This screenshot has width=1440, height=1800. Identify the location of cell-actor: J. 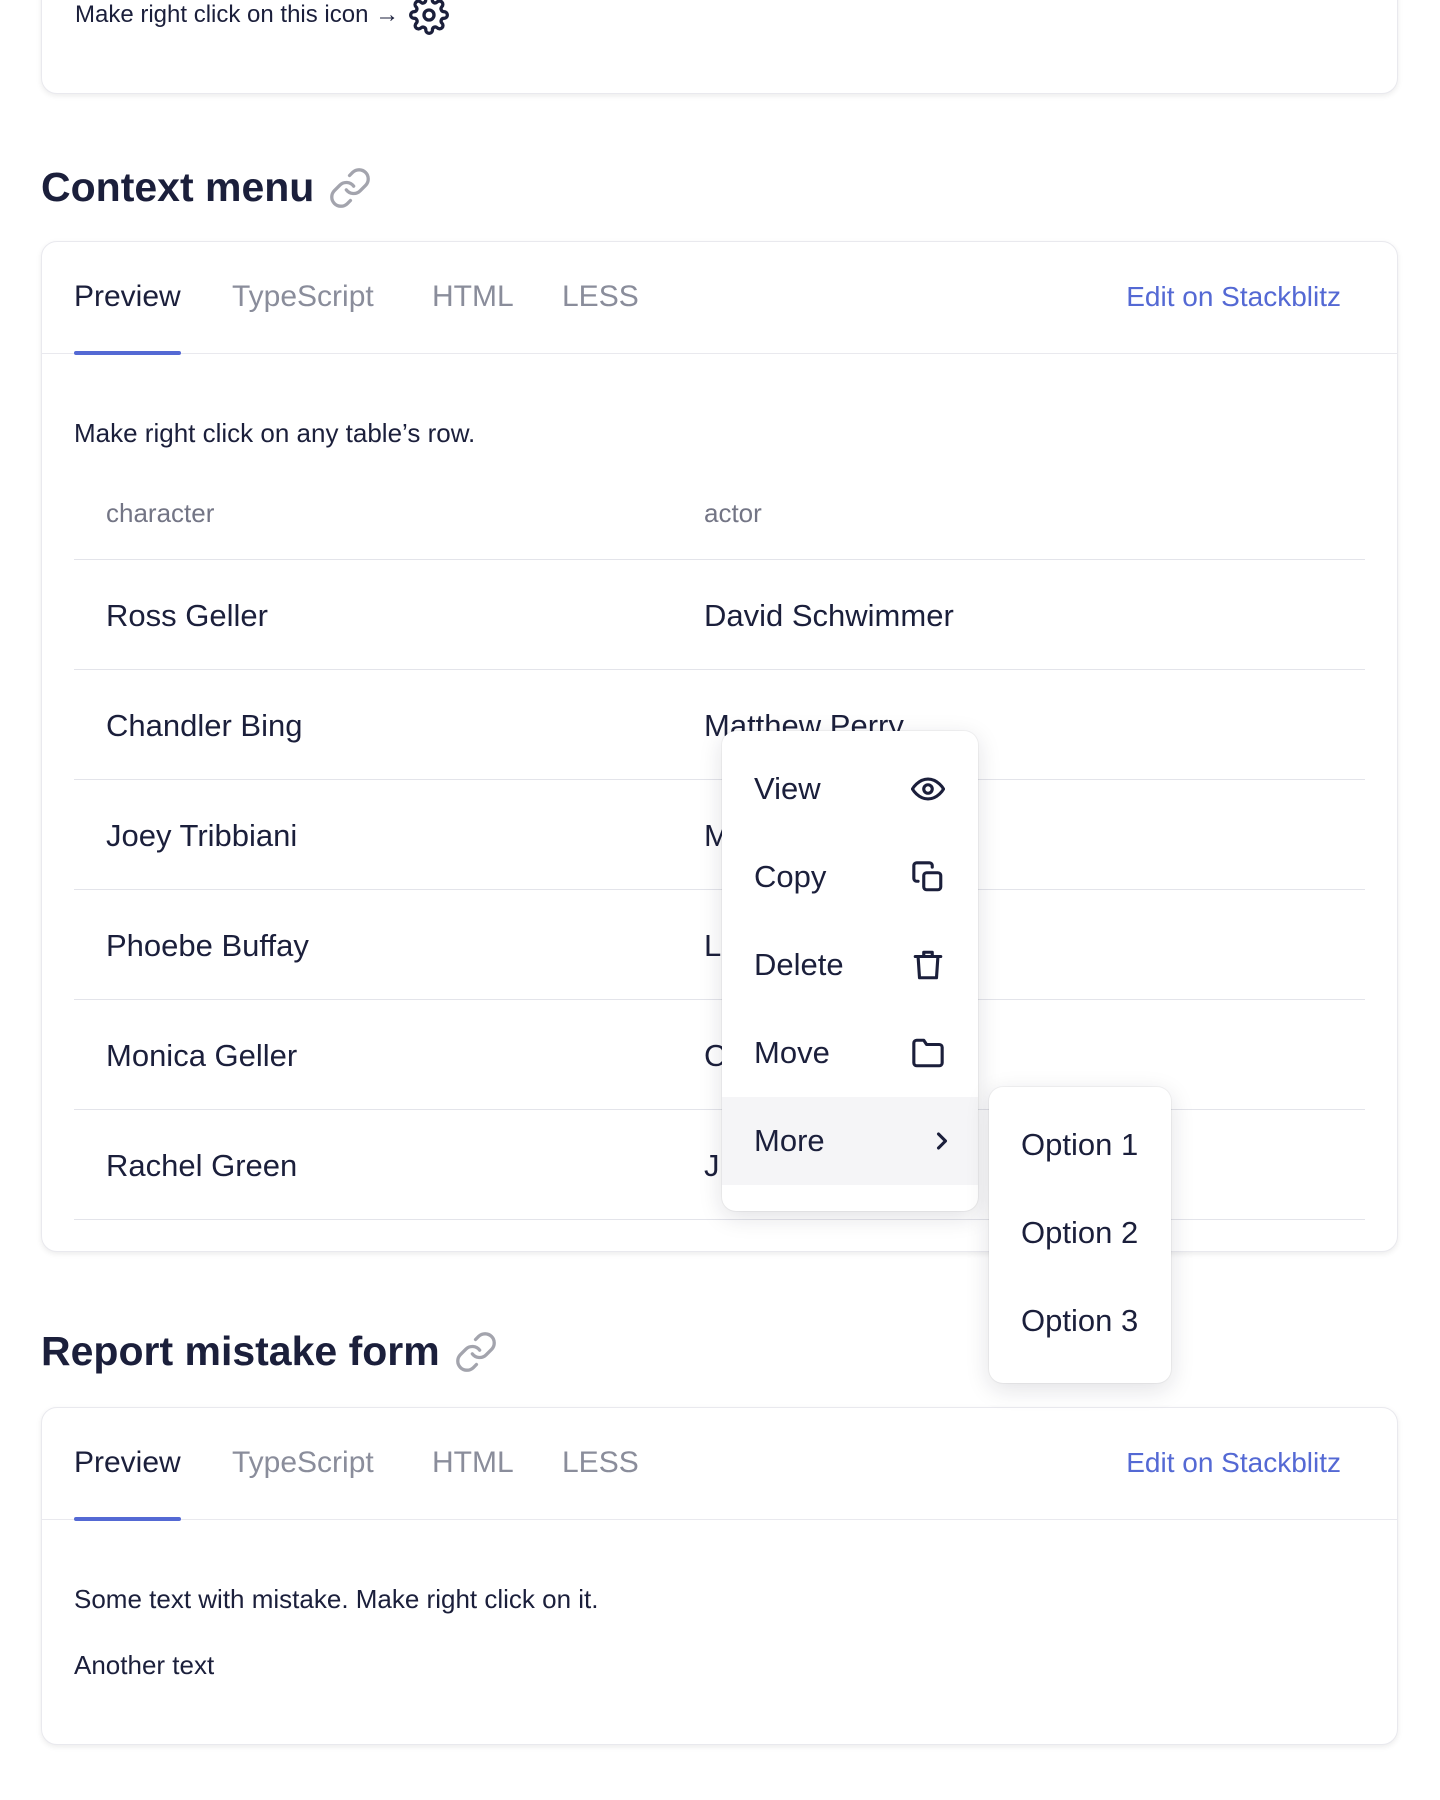
(712, 1165).